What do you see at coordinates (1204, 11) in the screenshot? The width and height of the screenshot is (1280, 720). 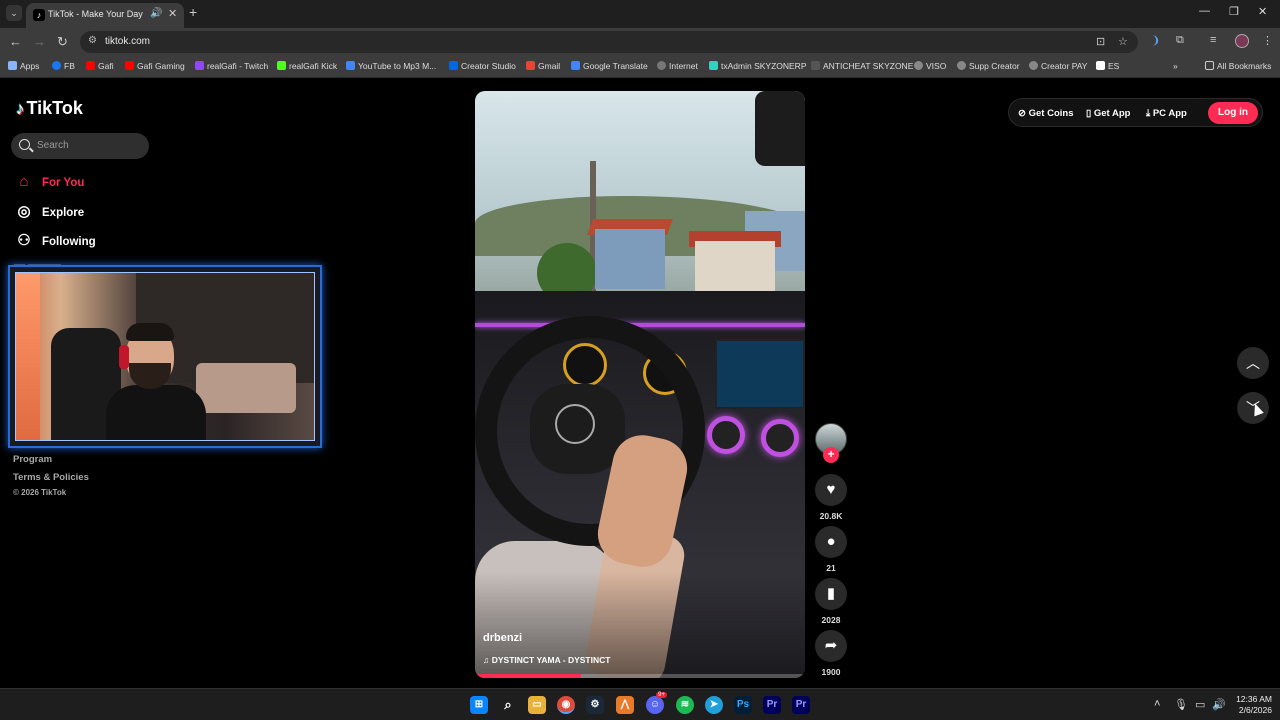 I see `minimize-button: —` at bounding box center [1204, 11].